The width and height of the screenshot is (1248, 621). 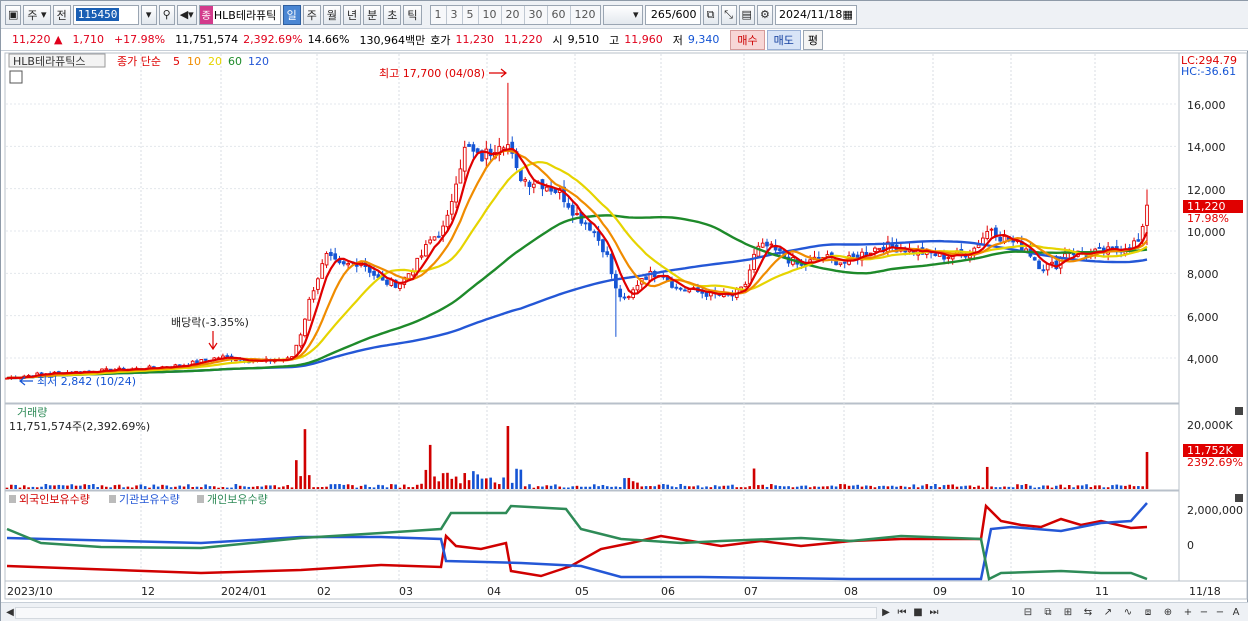 I want to click on prev-button: 전, so click(x=61, y=14).